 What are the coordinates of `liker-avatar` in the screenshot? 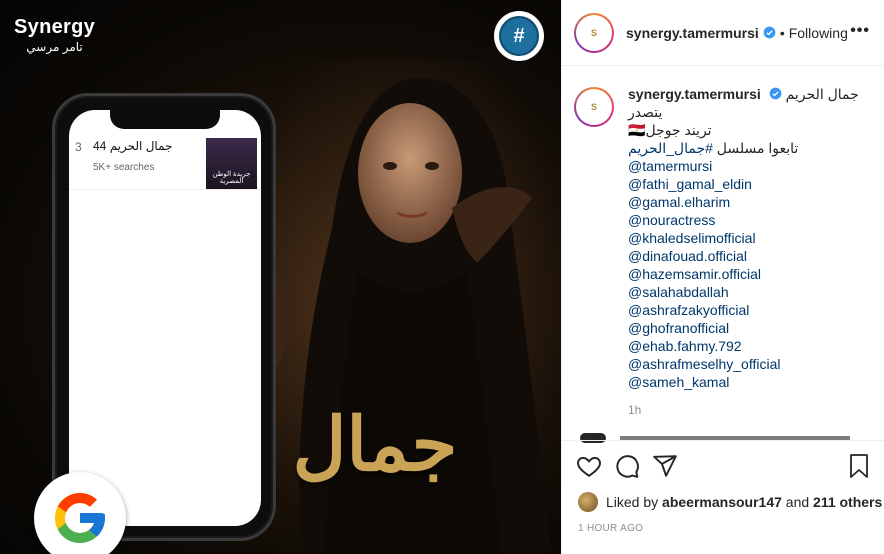 It's located at (588, 502).